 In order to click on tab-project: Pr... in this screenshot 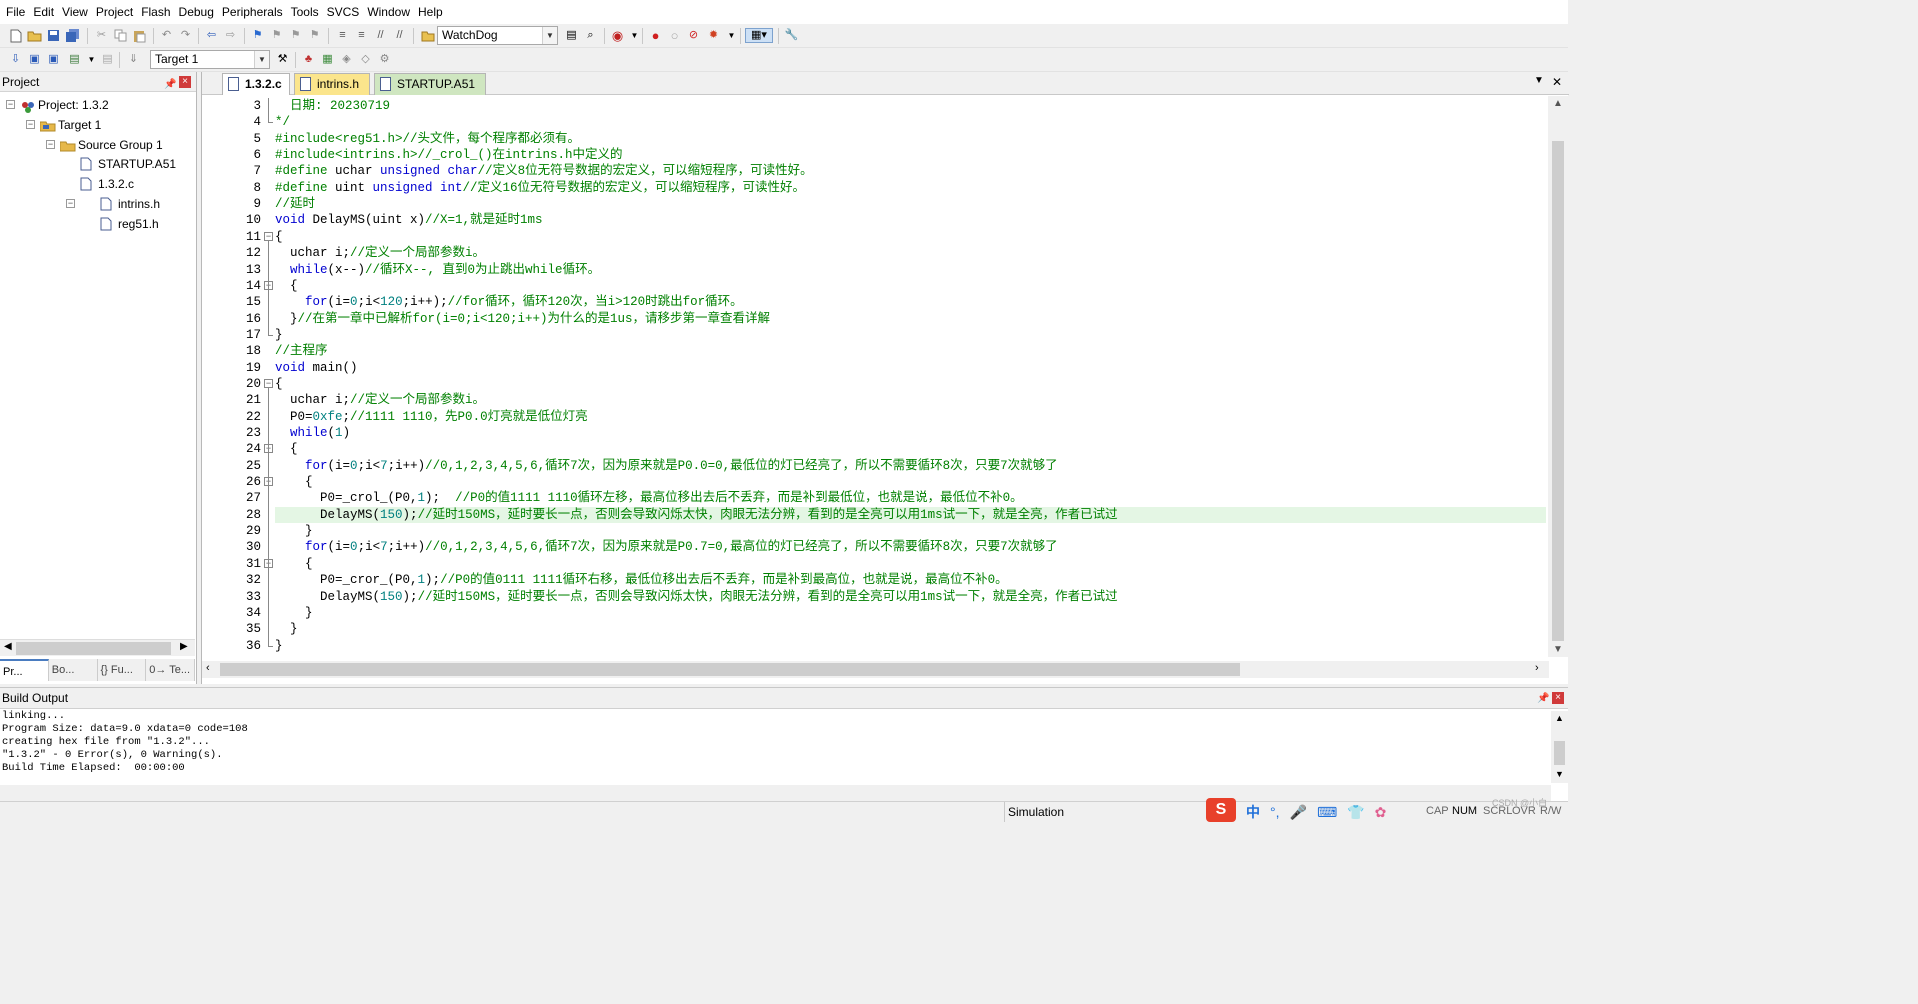, I will do `click(24, 670)`.